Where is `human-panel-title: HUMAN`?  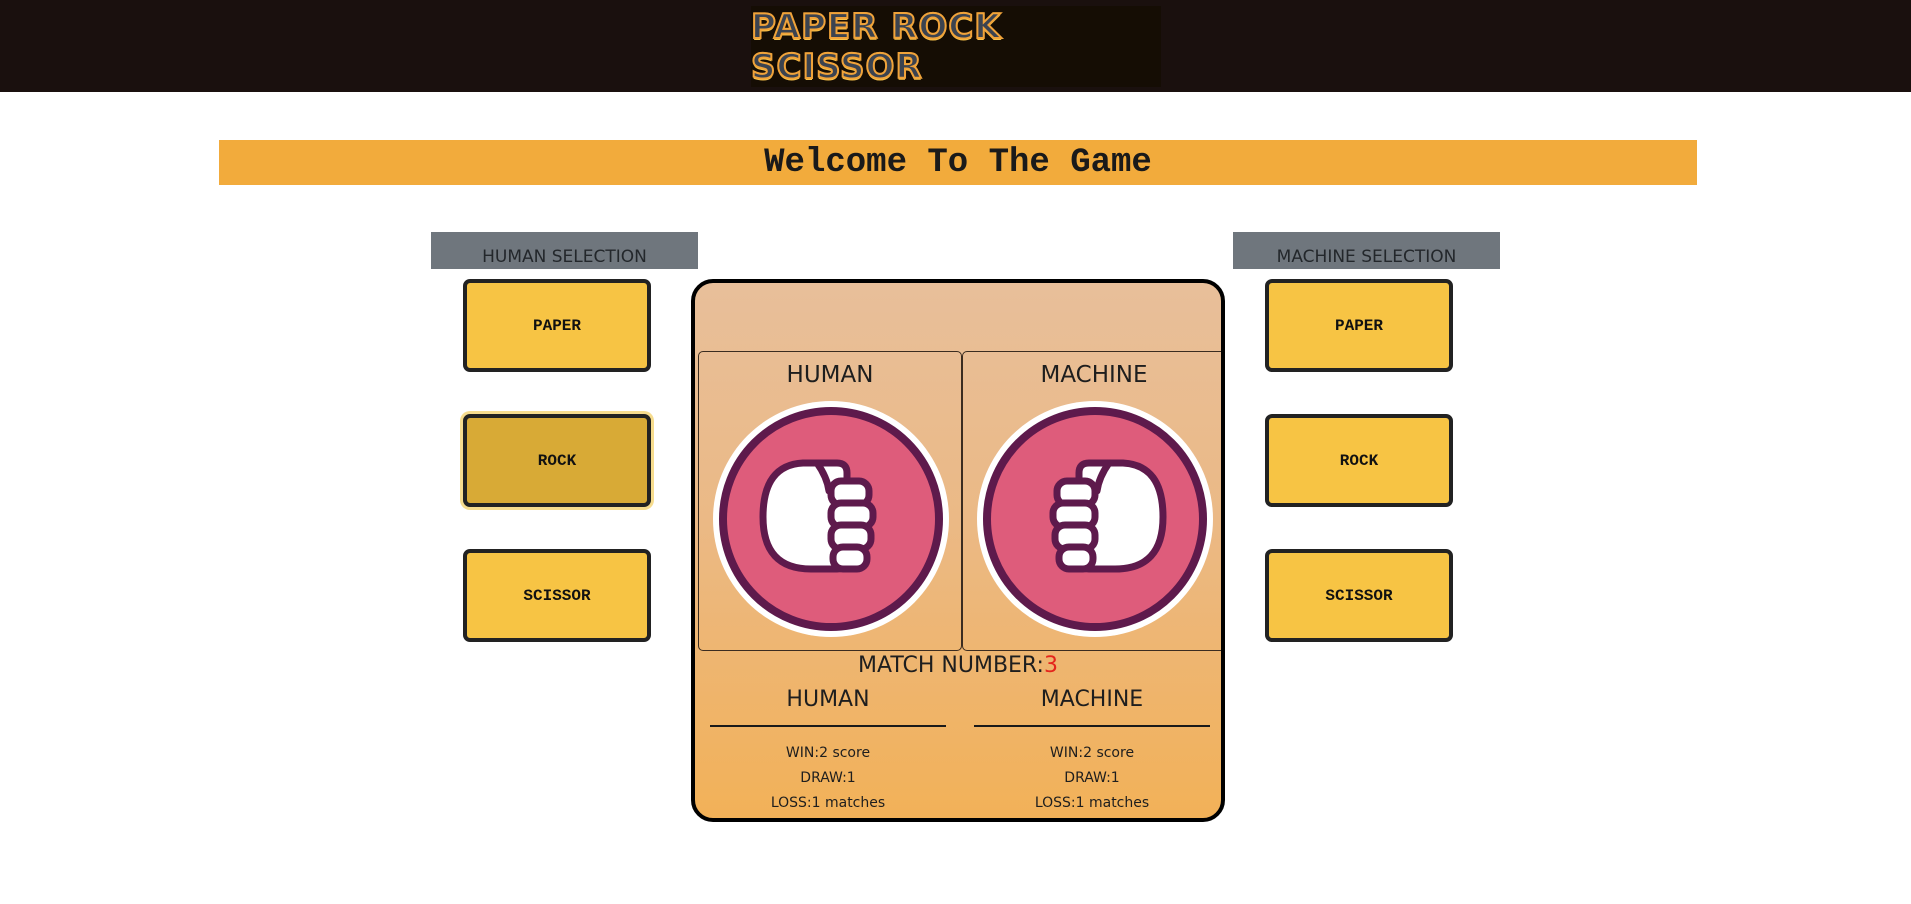 human-panel-title: HUMAN is located at coordinates (830, 375).